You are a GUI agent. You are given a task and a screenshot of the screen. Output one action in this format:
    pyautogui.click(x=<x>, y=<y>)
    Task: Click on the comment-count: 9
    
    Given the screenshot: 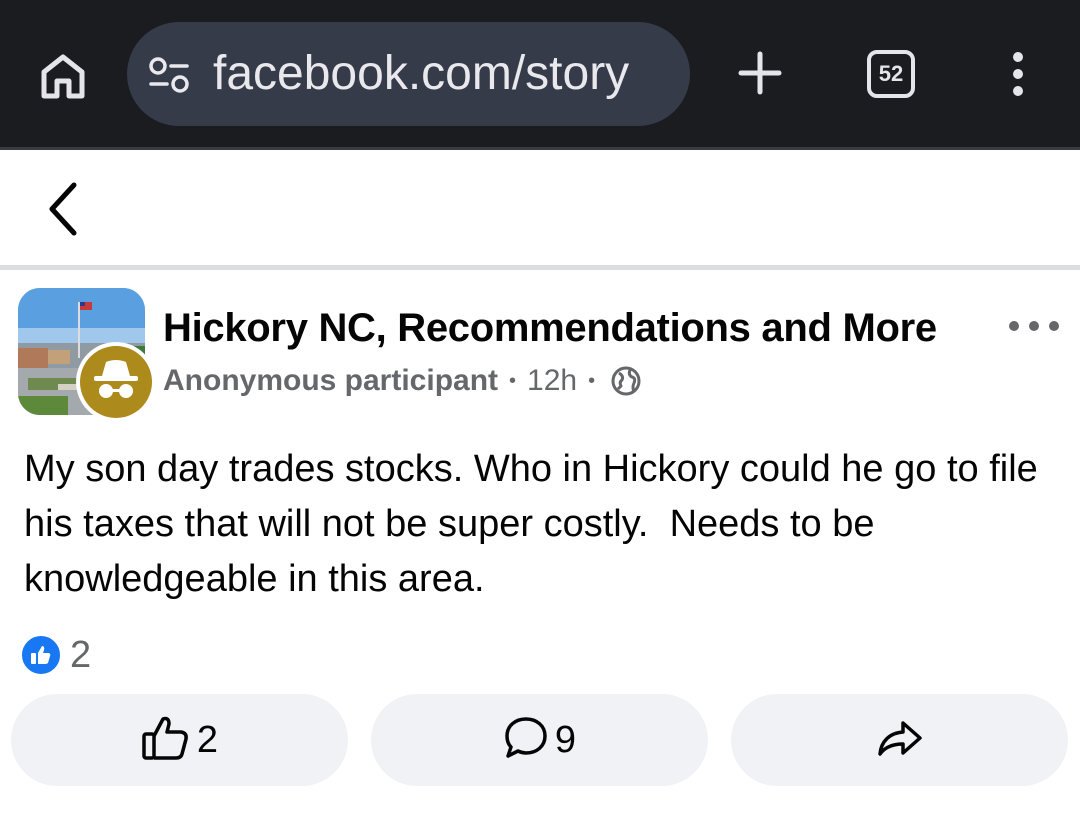 What is the action you would take?
    pyautogui.click(x=565, y=739)
    